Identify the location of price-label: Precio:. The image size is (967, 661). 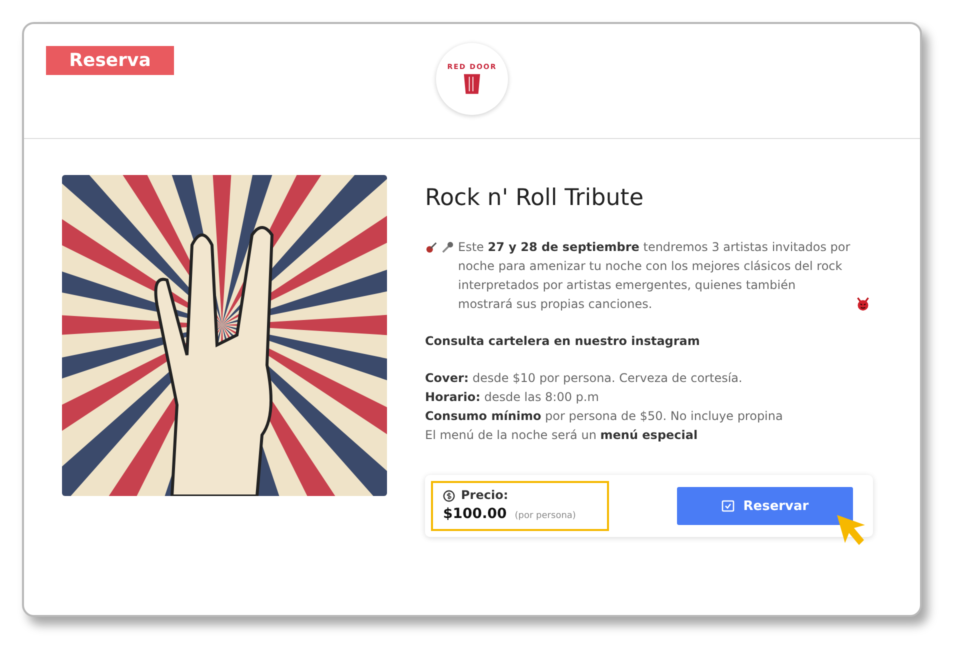
(484, 495).